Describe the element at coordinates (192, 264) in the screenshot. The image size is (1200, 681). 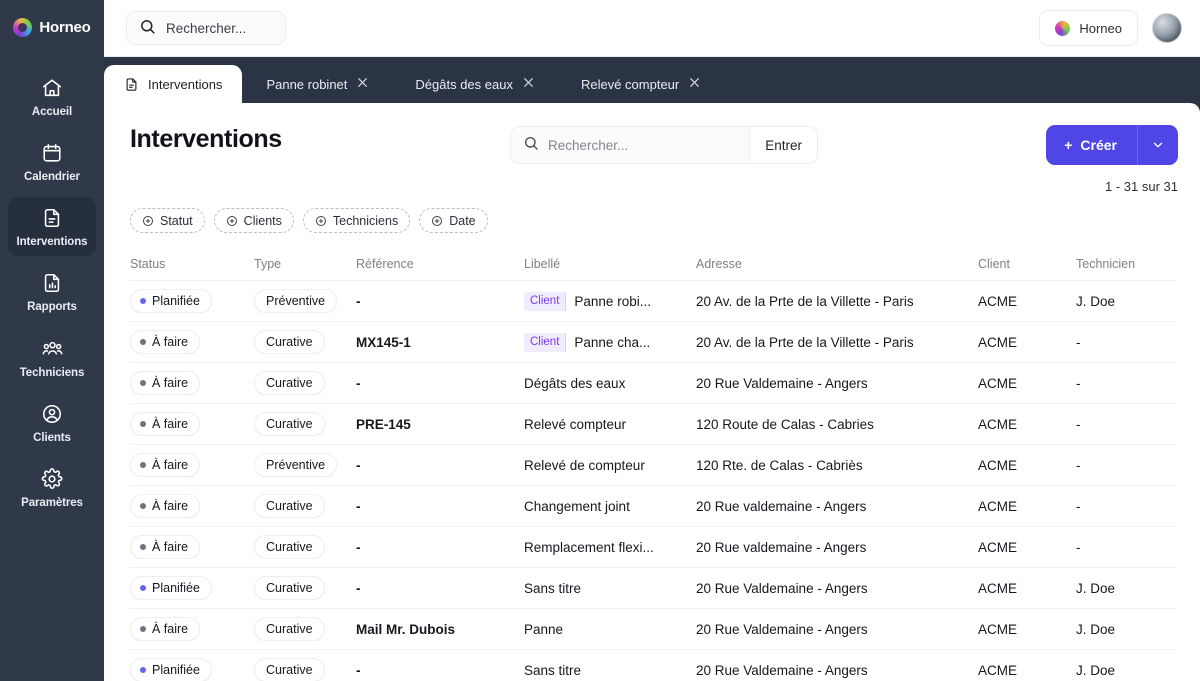
I see `column-header-status: Status` at that location.